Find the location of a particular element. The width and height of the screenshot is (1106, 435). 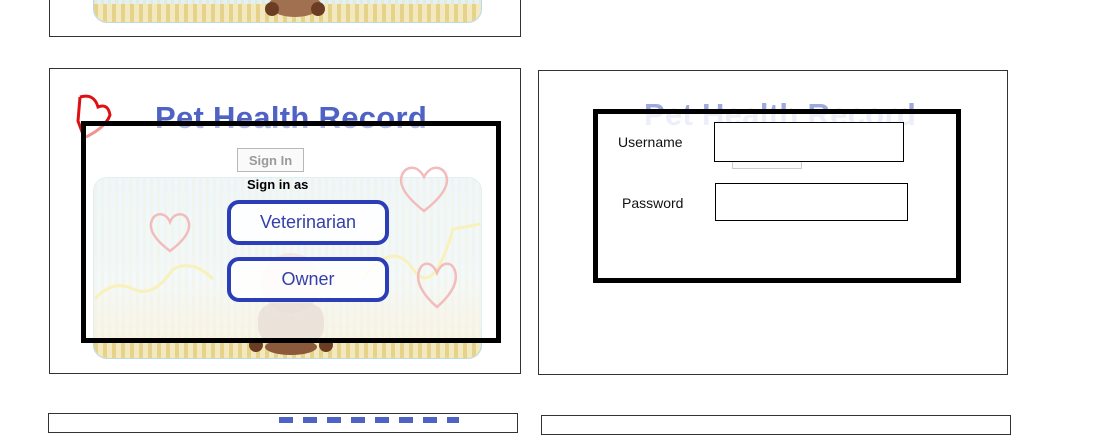

veterinarian-button: Veterinarian is located at coordinates (308, 222).